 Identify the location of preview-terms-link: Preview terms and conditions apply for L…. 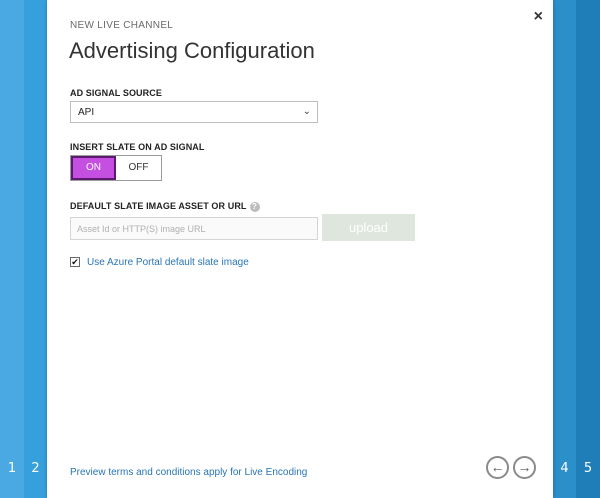
(188, 472).